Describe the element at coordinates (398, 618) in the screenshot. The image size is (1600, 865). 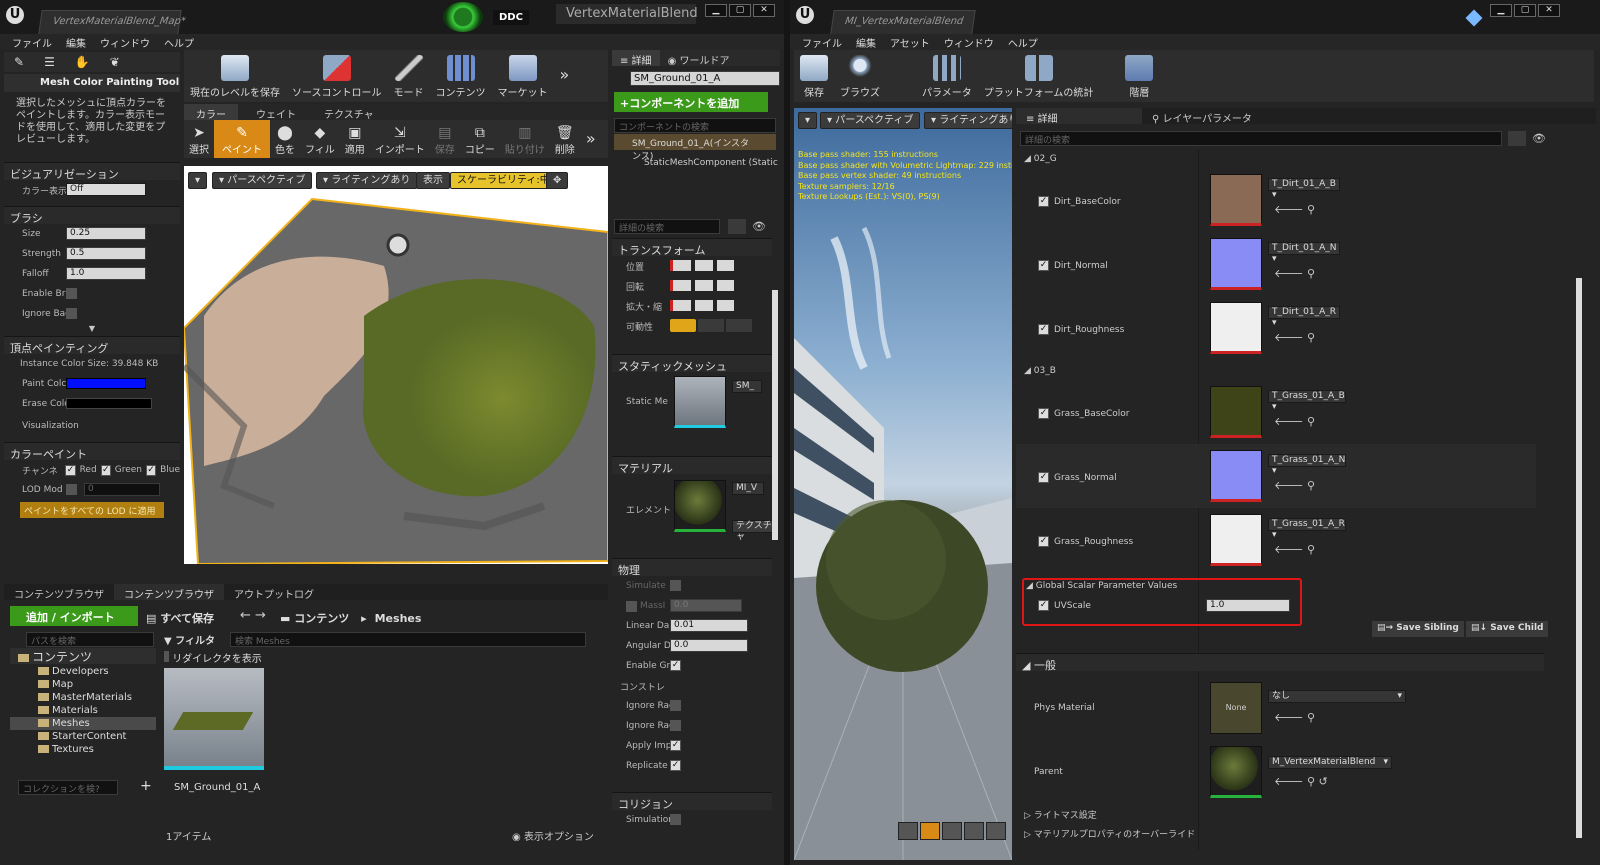
I see `breadcrumb-current: Meshes` at that location.